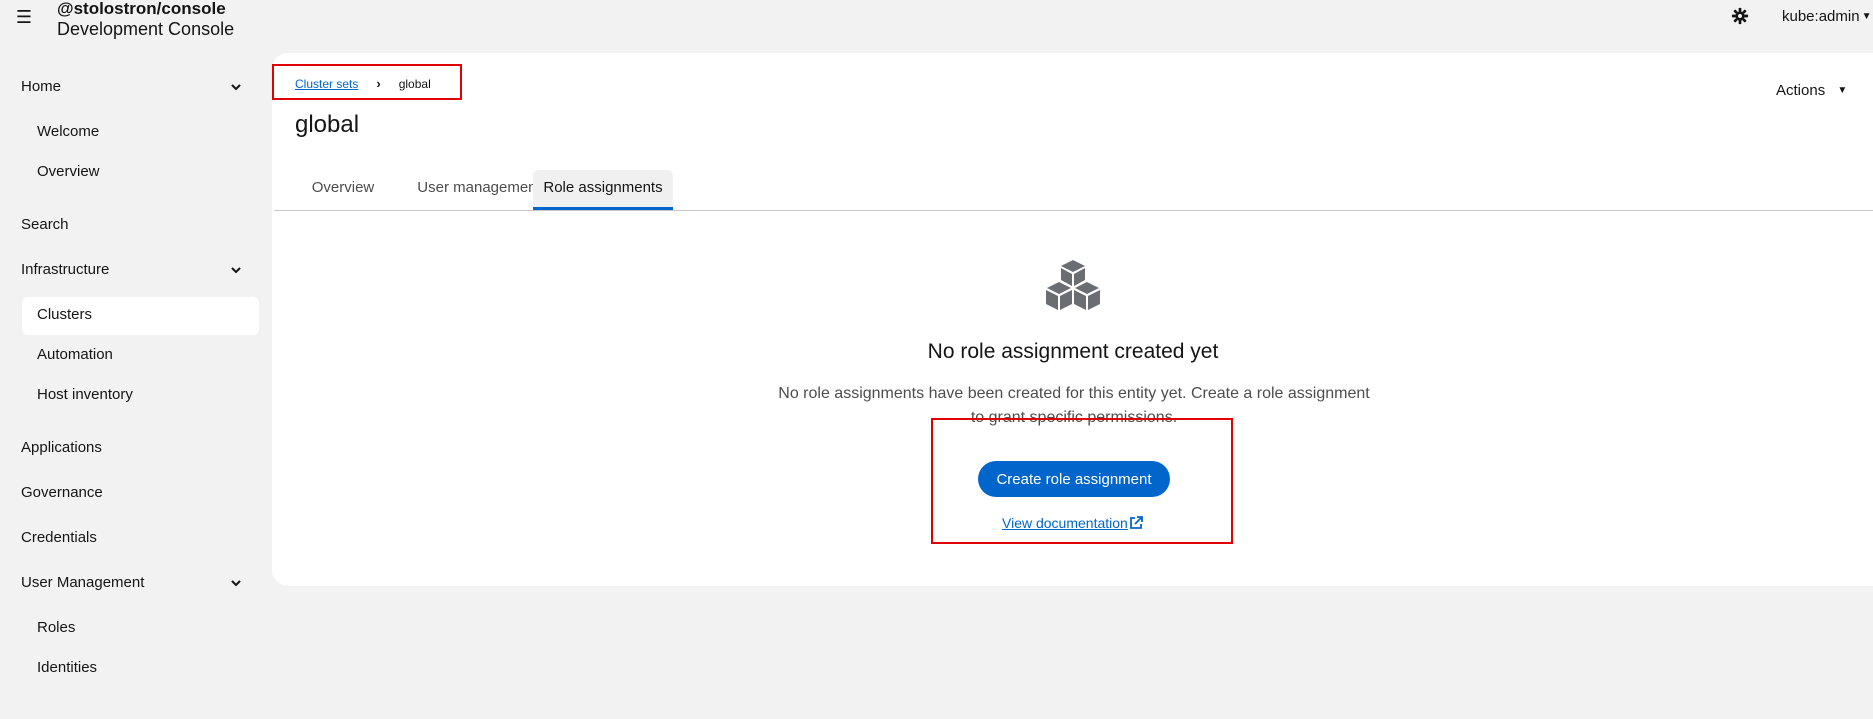 The width and height of the screenshot is (1873, 719). I want to click on nav-item-host-inventory: Host inventory, so click(85, 395).